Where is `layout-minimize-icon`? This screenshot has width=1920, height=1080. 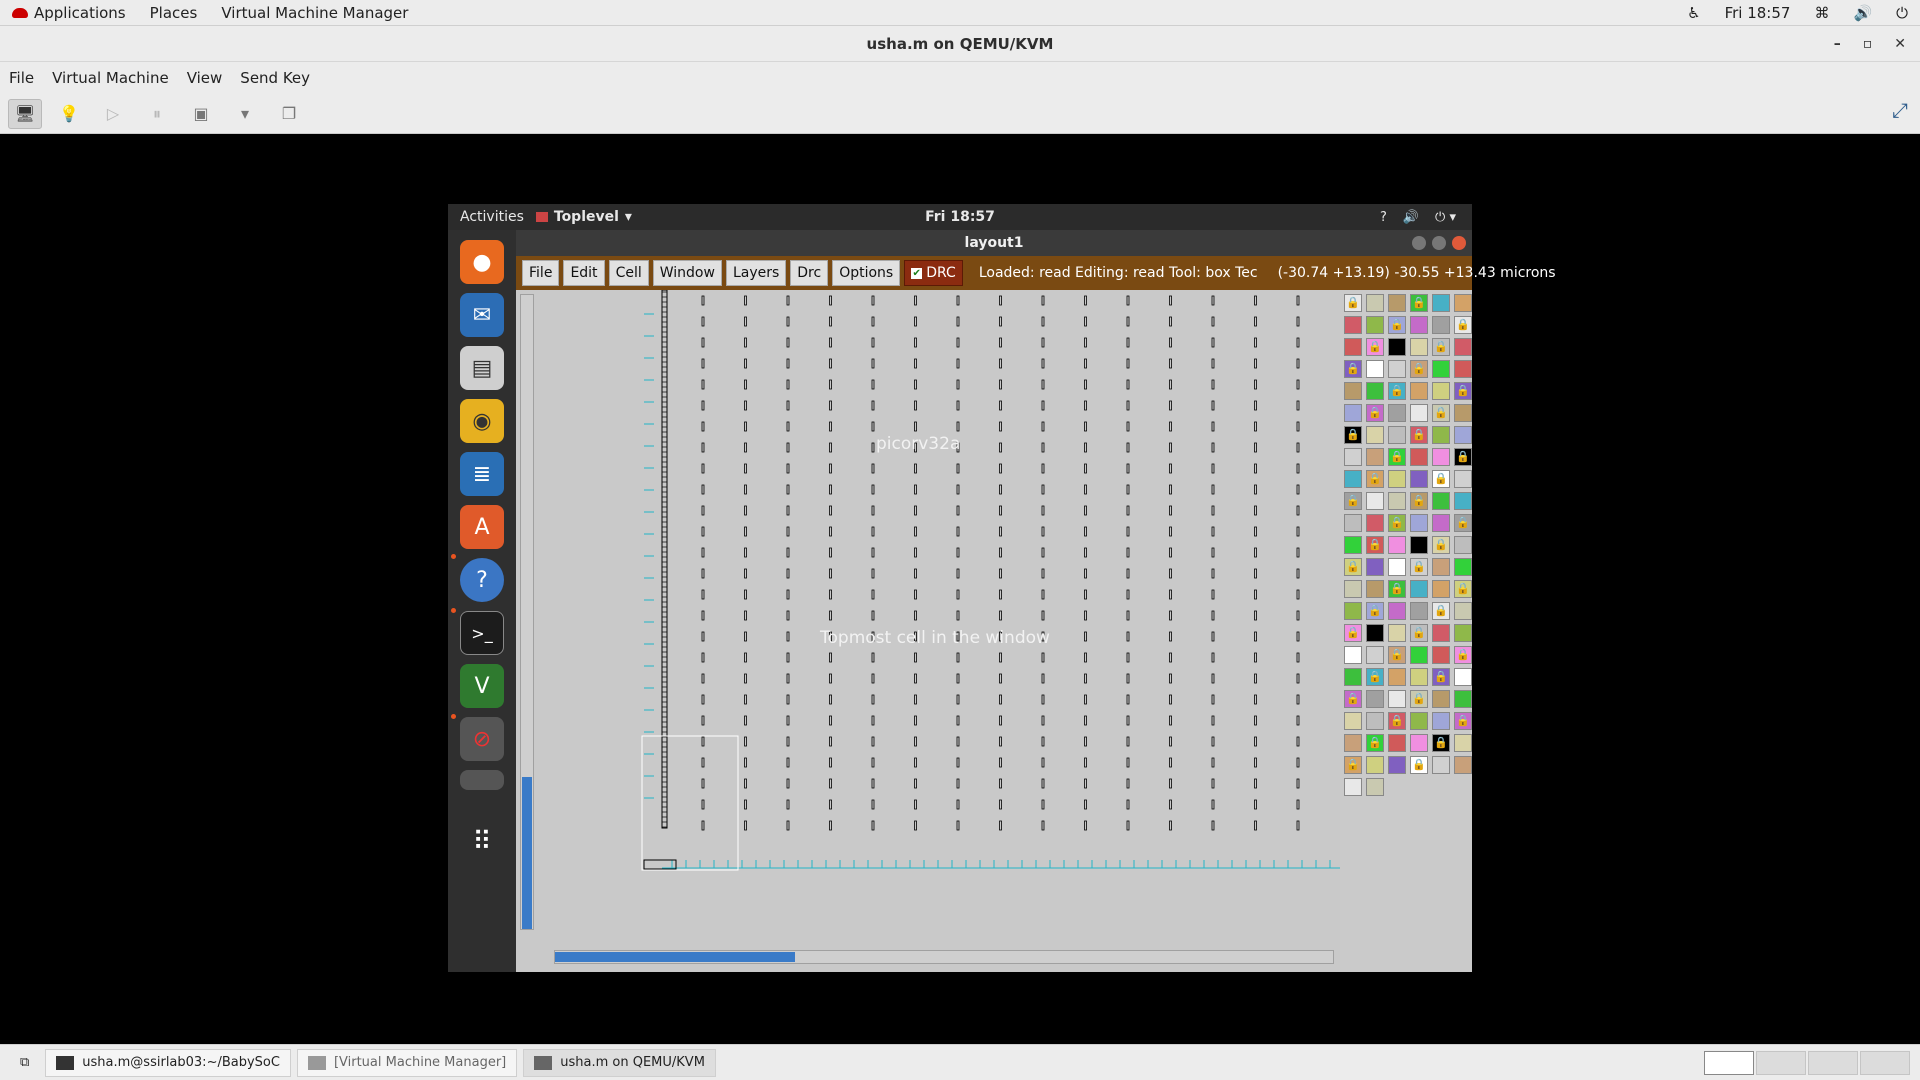
layout-minimize-icon is located at coordinates (1419, 243).